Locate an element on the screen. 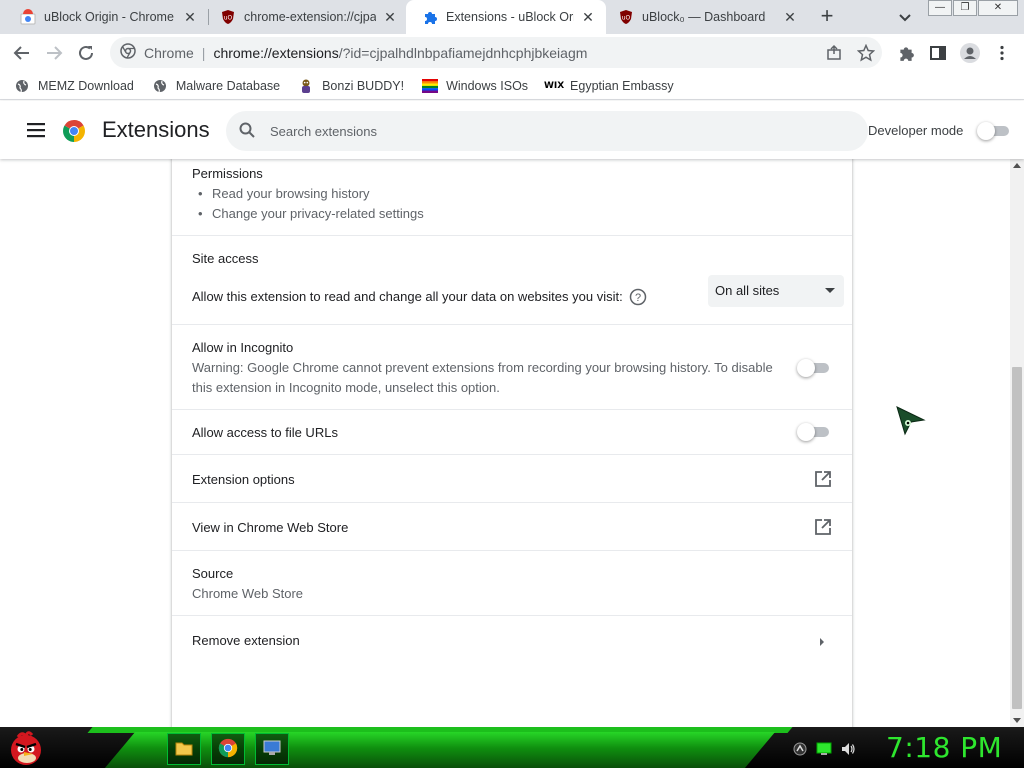  taskbar-computer is located at coordinates (272, 749).